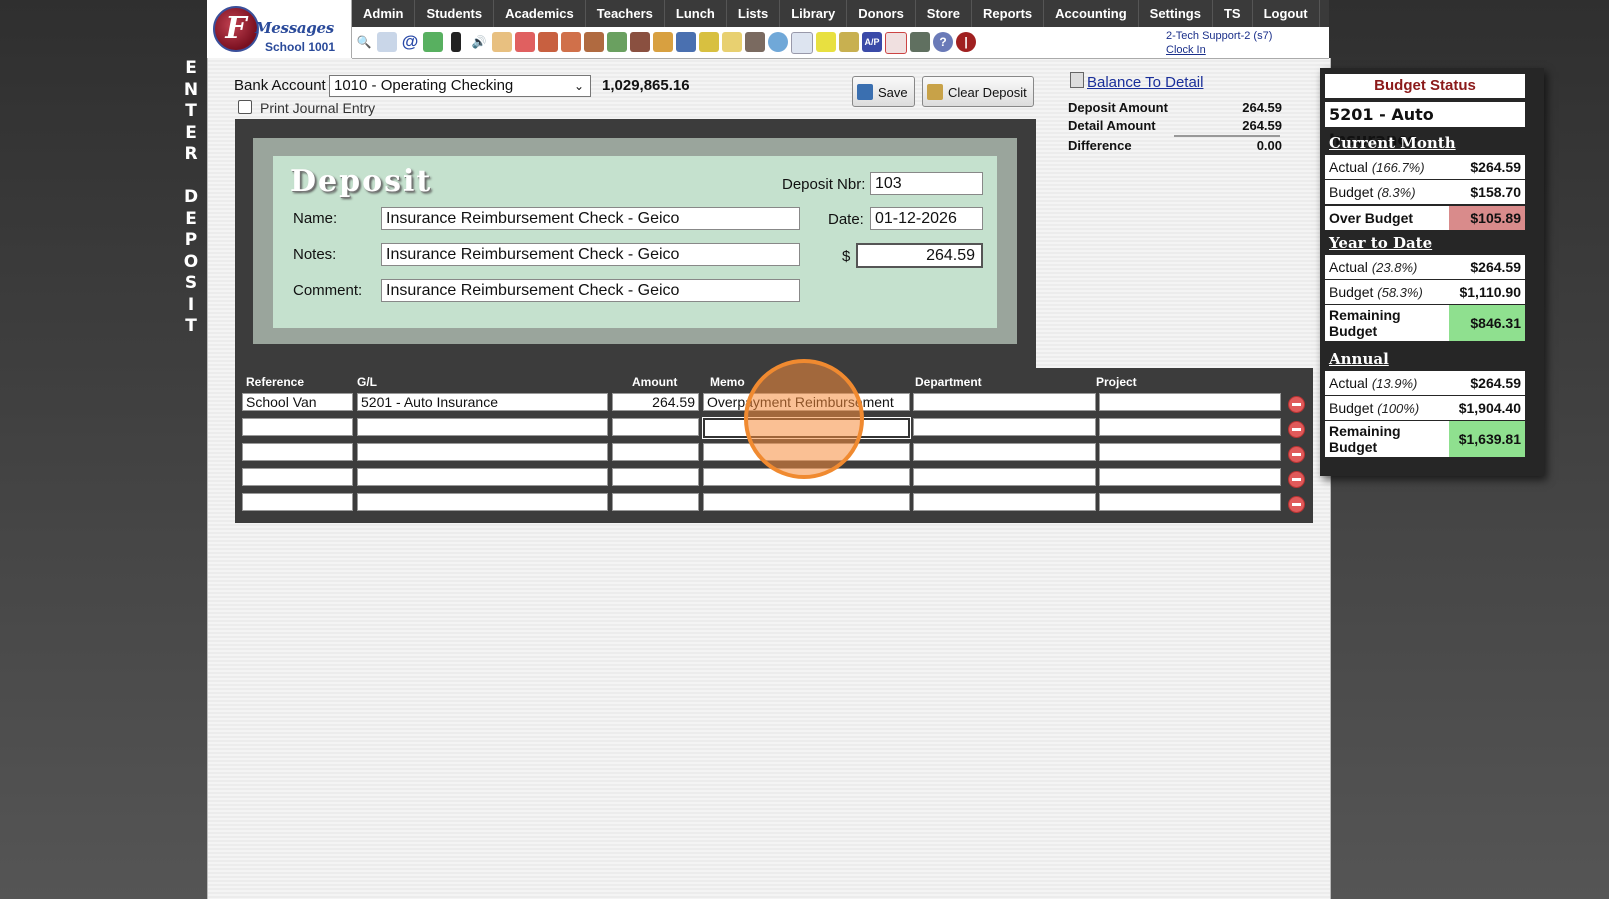 This screenshot has height=899, width=1609. Describe the element at coordinates (1219, 50) in the screenshot. I see `clock-in-link: Clock In` at that location.